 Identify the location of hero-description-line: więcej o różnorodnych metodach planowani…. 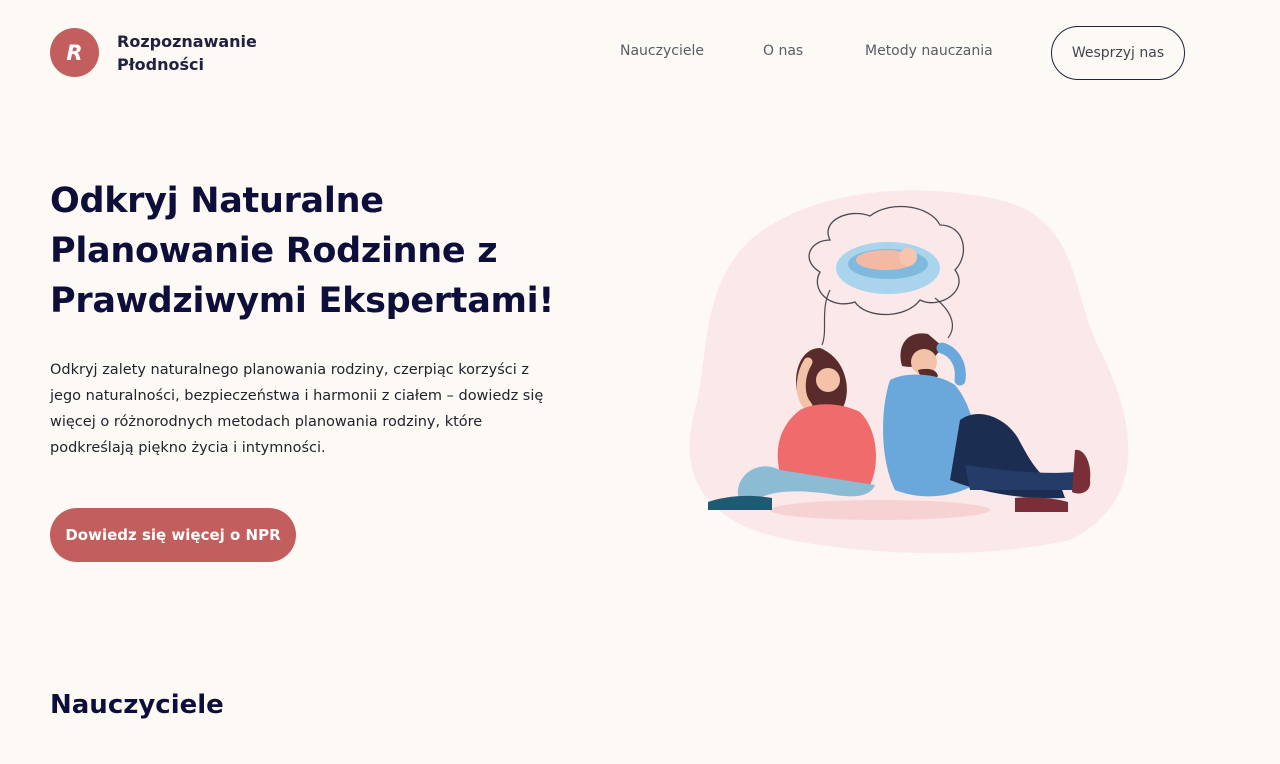
(266, 422).